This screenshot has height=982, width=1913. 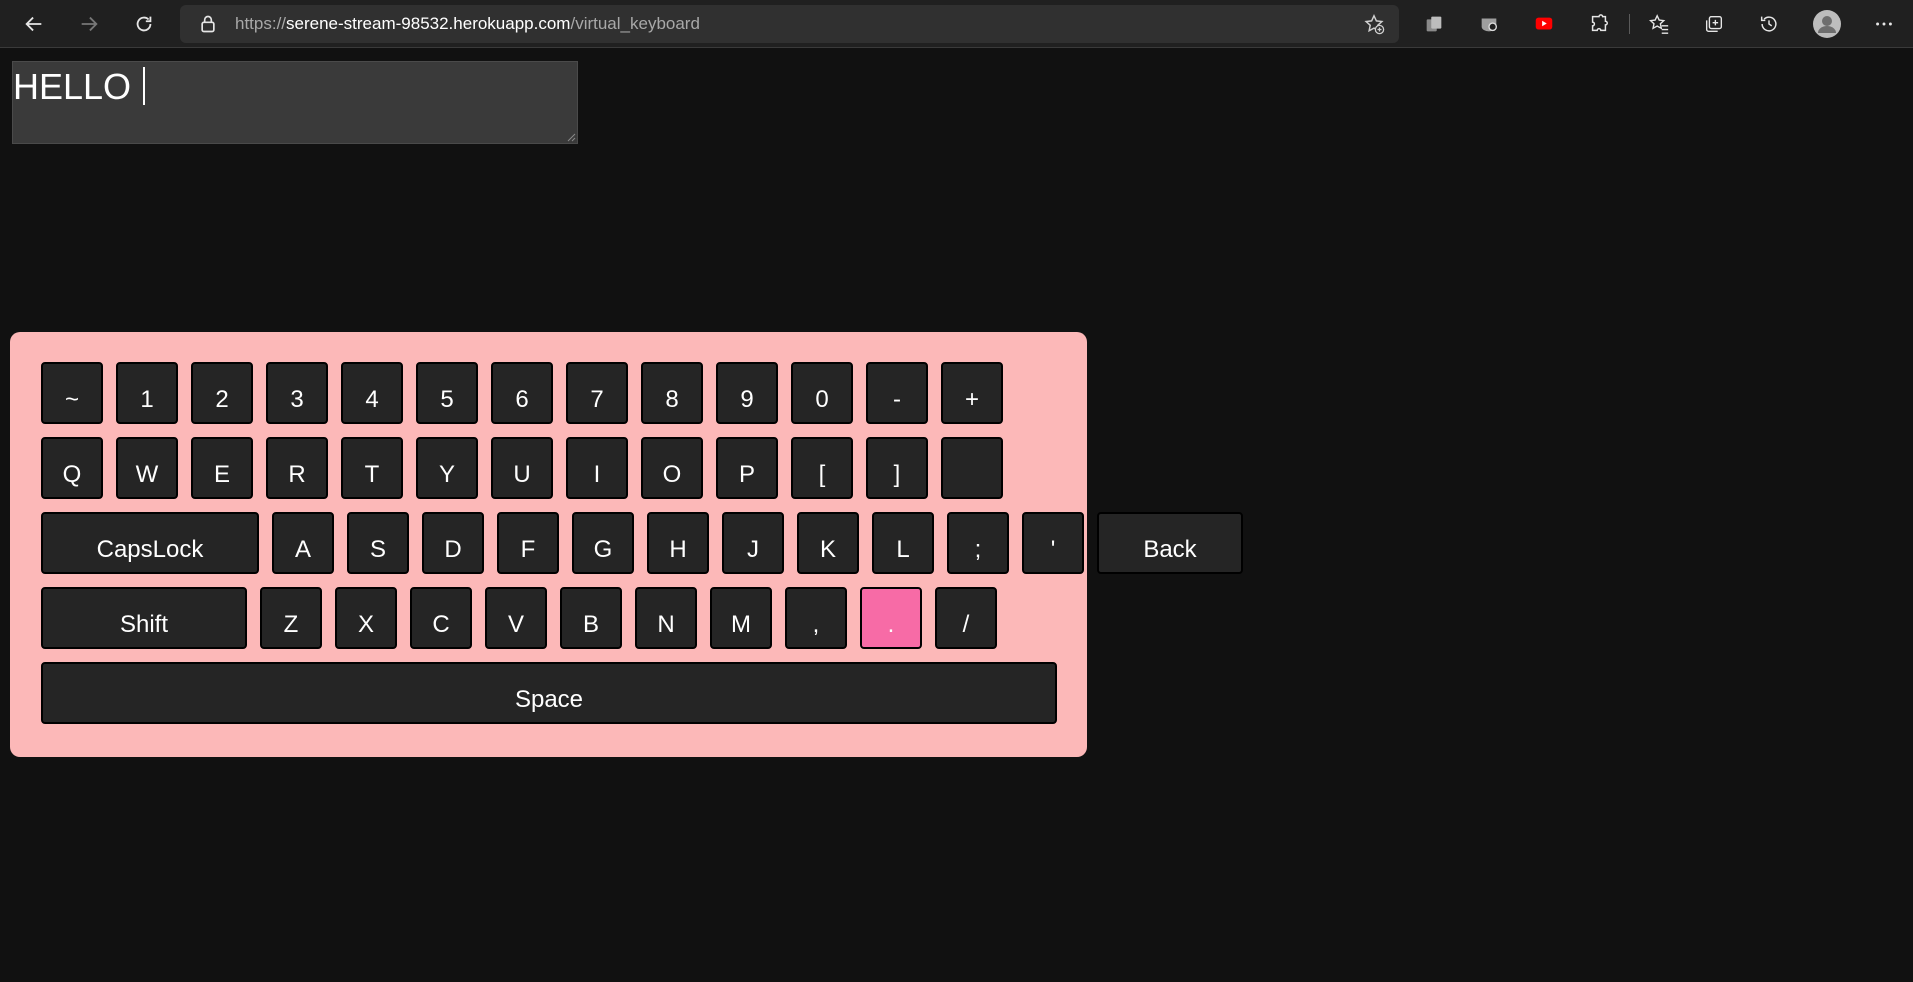 I want to click on key-semicolon: ;, so click(x=978, y=543).